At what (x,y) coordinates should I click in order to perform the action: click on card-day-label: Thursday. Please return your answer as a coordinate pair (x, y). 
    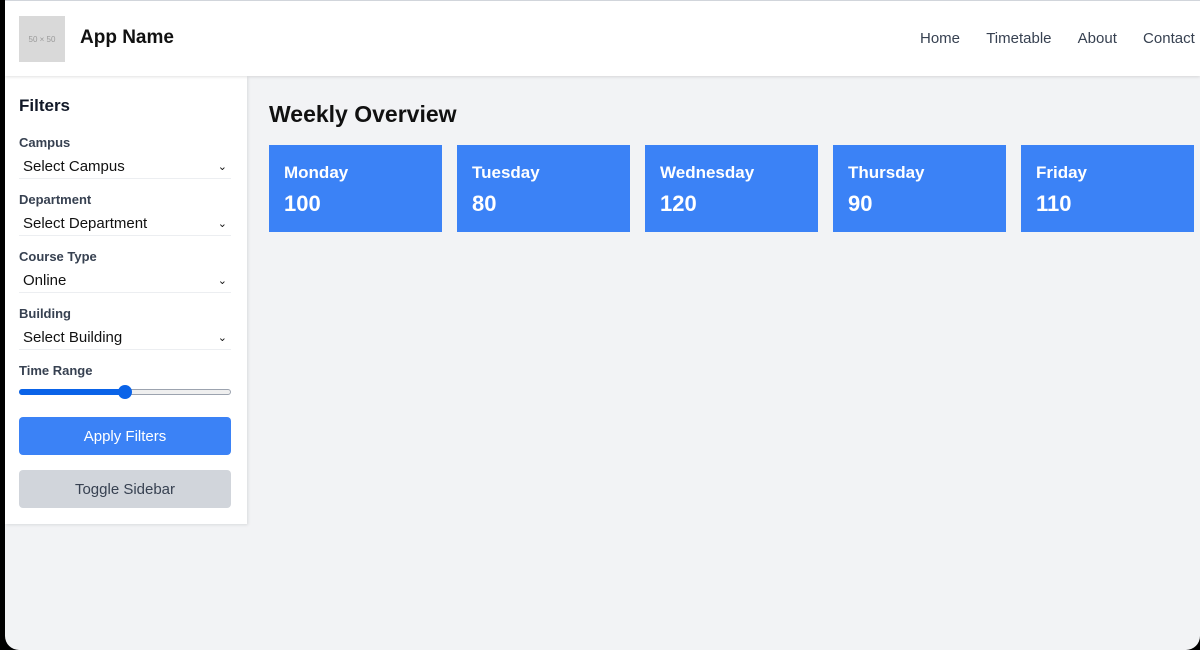
    Looking at the image, I should click on (886, 172).